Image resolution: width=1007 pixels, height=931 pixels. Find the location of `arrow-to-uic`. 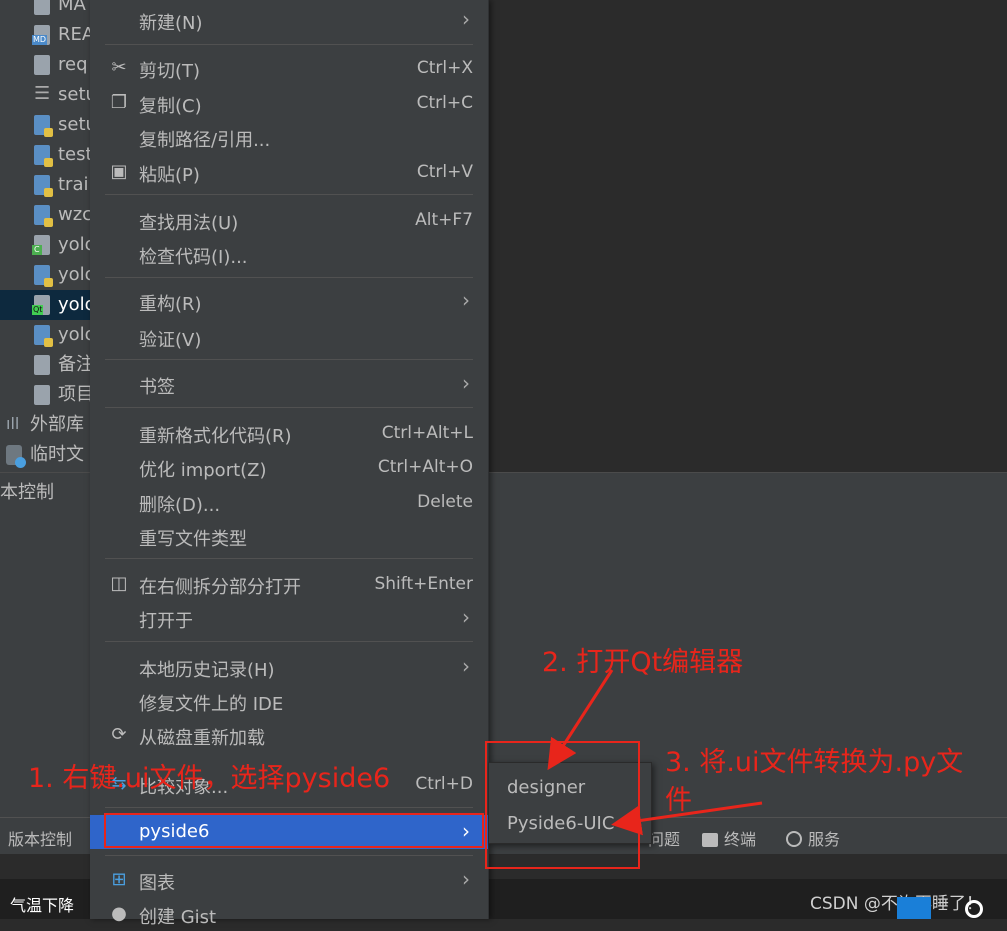

arrow-to-uic is located at coordinates (687, 818).